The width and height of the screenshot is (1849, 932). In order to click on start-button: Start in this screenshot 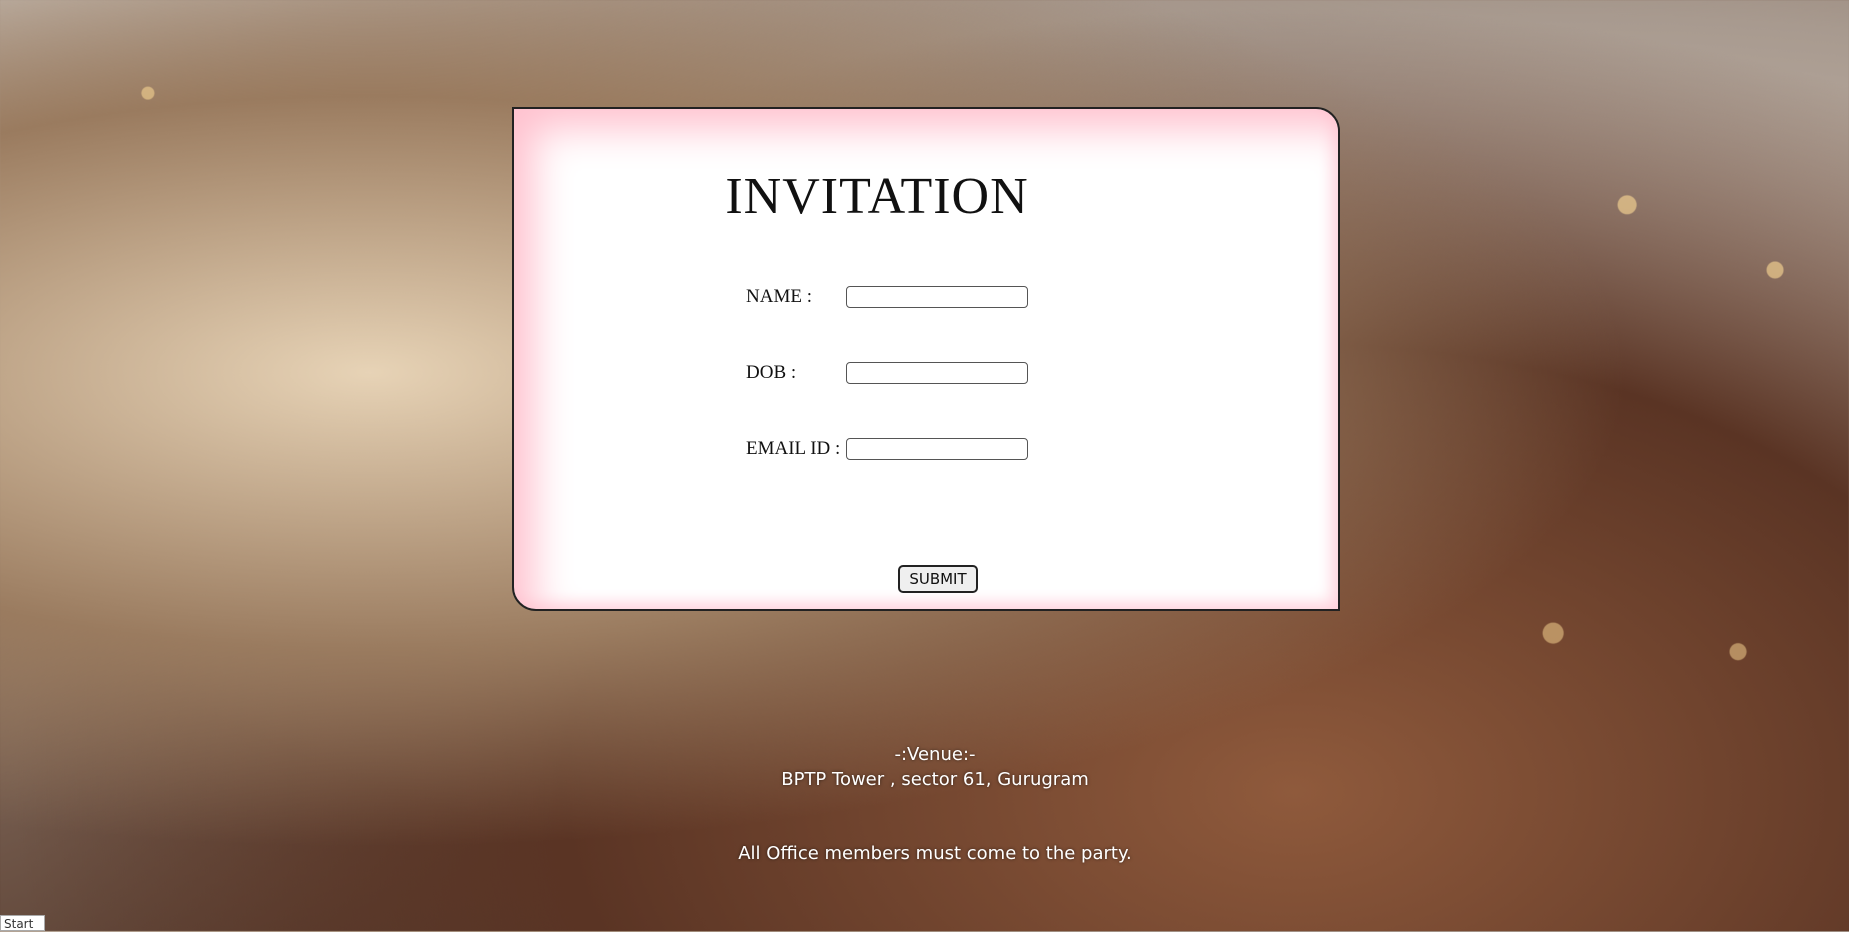, I will do `click(22, 923)`.